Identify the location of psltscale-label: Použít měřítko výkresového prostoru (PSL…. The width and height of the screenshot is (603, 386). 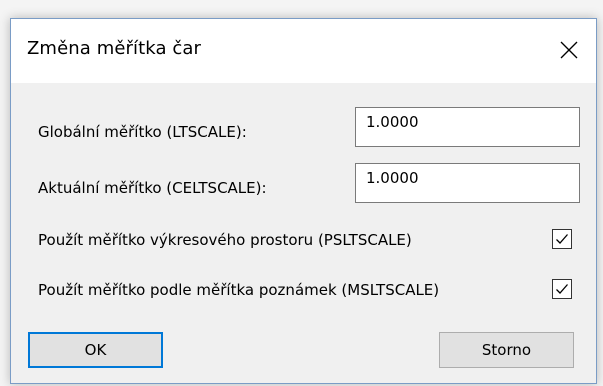
(225, 240).